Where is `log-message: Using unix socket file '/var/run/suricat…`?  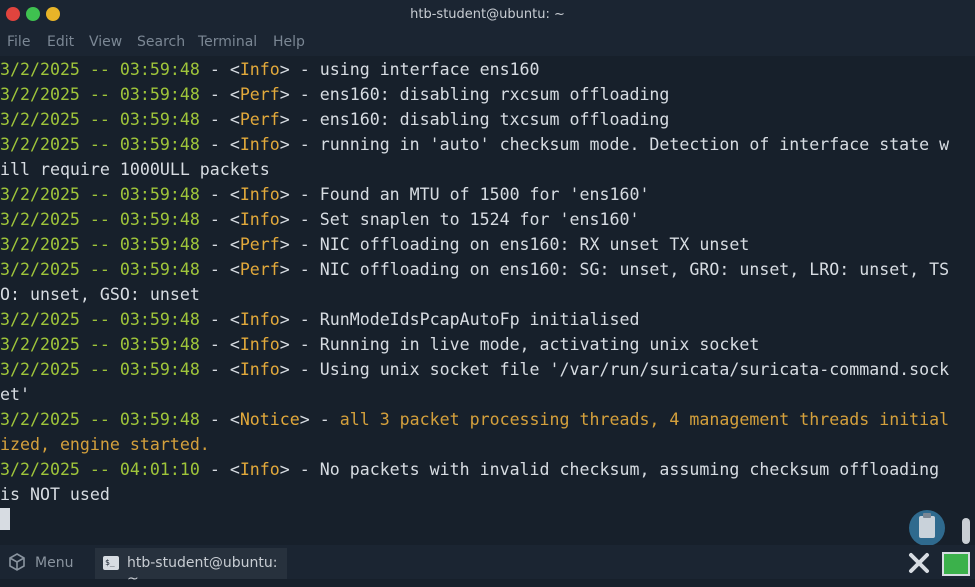 log-message: Using unix socket file '/var/run/suricat… is located at coordinates (634, 369).